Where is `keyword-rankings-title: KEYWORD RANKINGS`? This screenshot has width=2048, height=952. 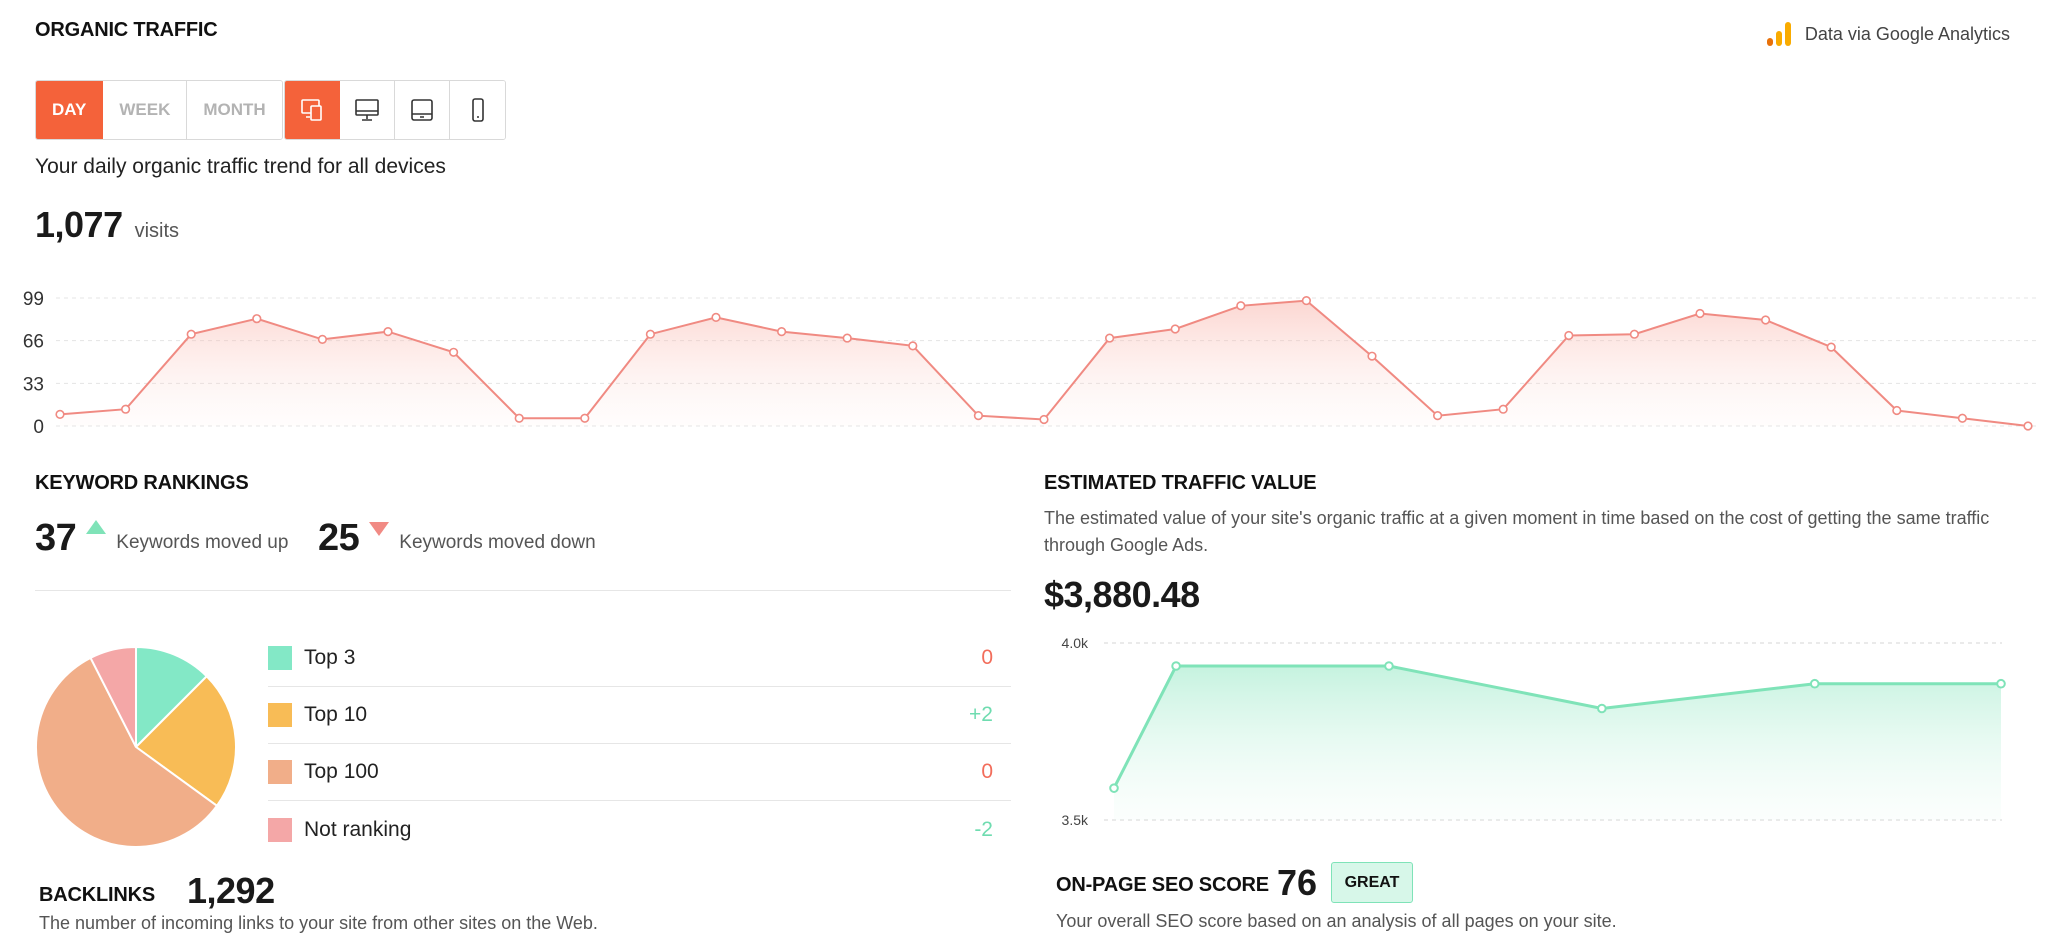
keyword-rankings-title: KEYWORD RANKINGS is located at coordinates (142, 483).